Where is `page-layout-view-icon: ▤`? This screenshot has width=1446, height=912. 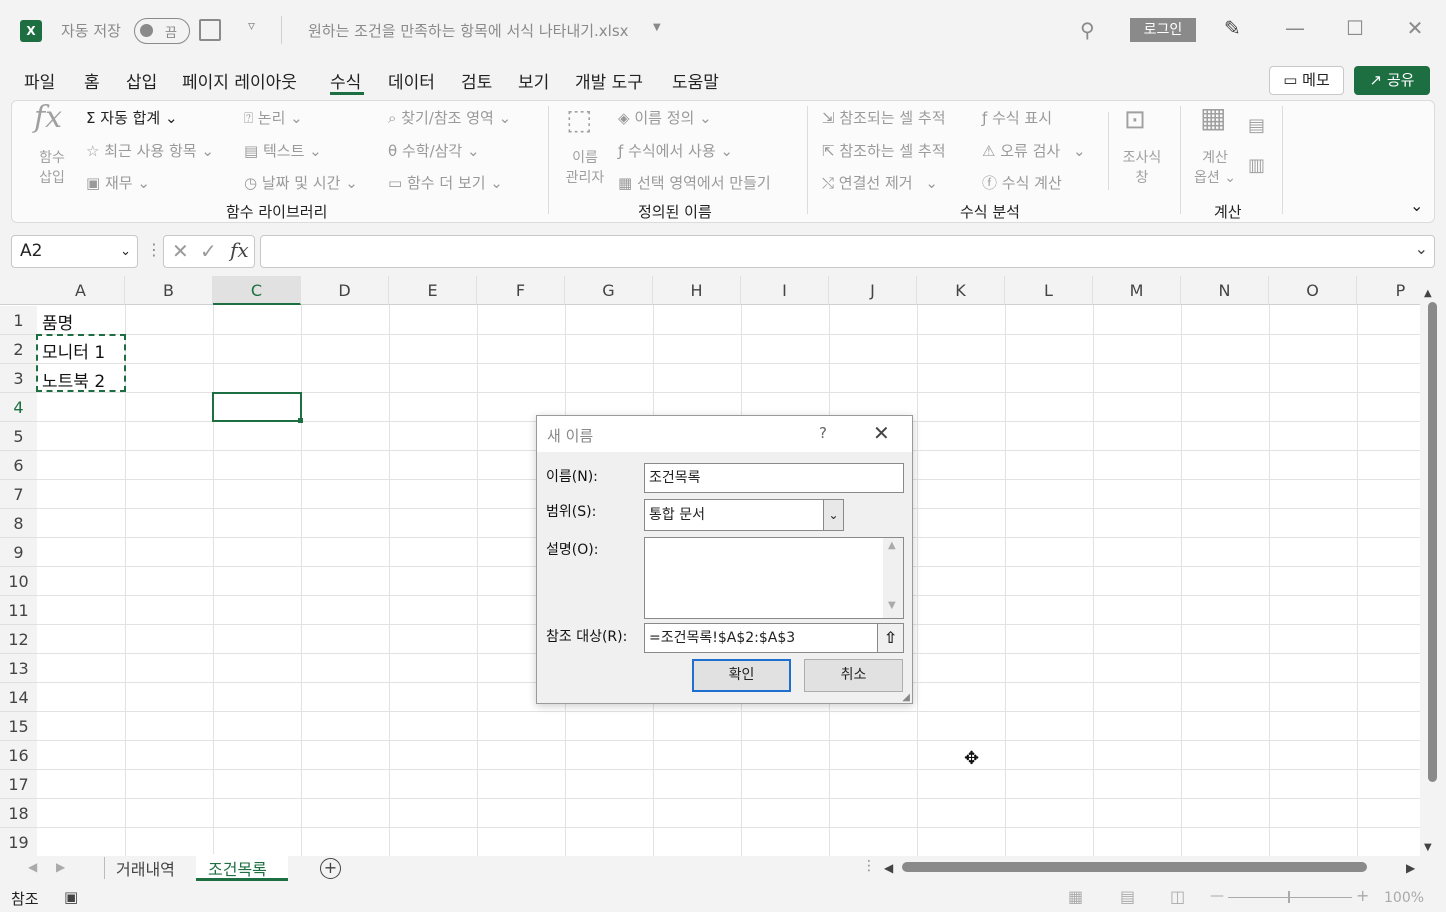 page-layout-view-icon: ▤ is located at coordinates (1127, 896).